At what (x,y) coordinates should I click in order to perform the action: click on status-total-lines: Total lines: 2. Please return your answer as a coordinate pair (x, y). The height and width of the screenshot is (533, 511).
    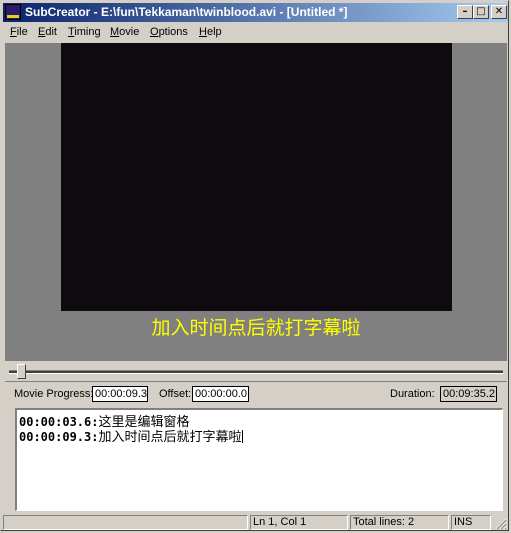
    Looking at the image, I should click on (399, 522).